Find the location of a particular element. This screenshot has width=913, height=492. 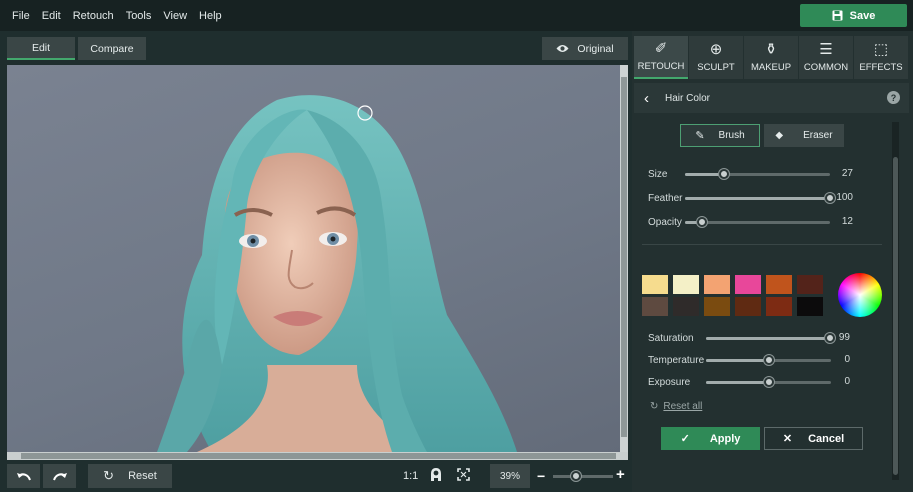

eraser-icon: ◆ is located at coordinates (779, 135).